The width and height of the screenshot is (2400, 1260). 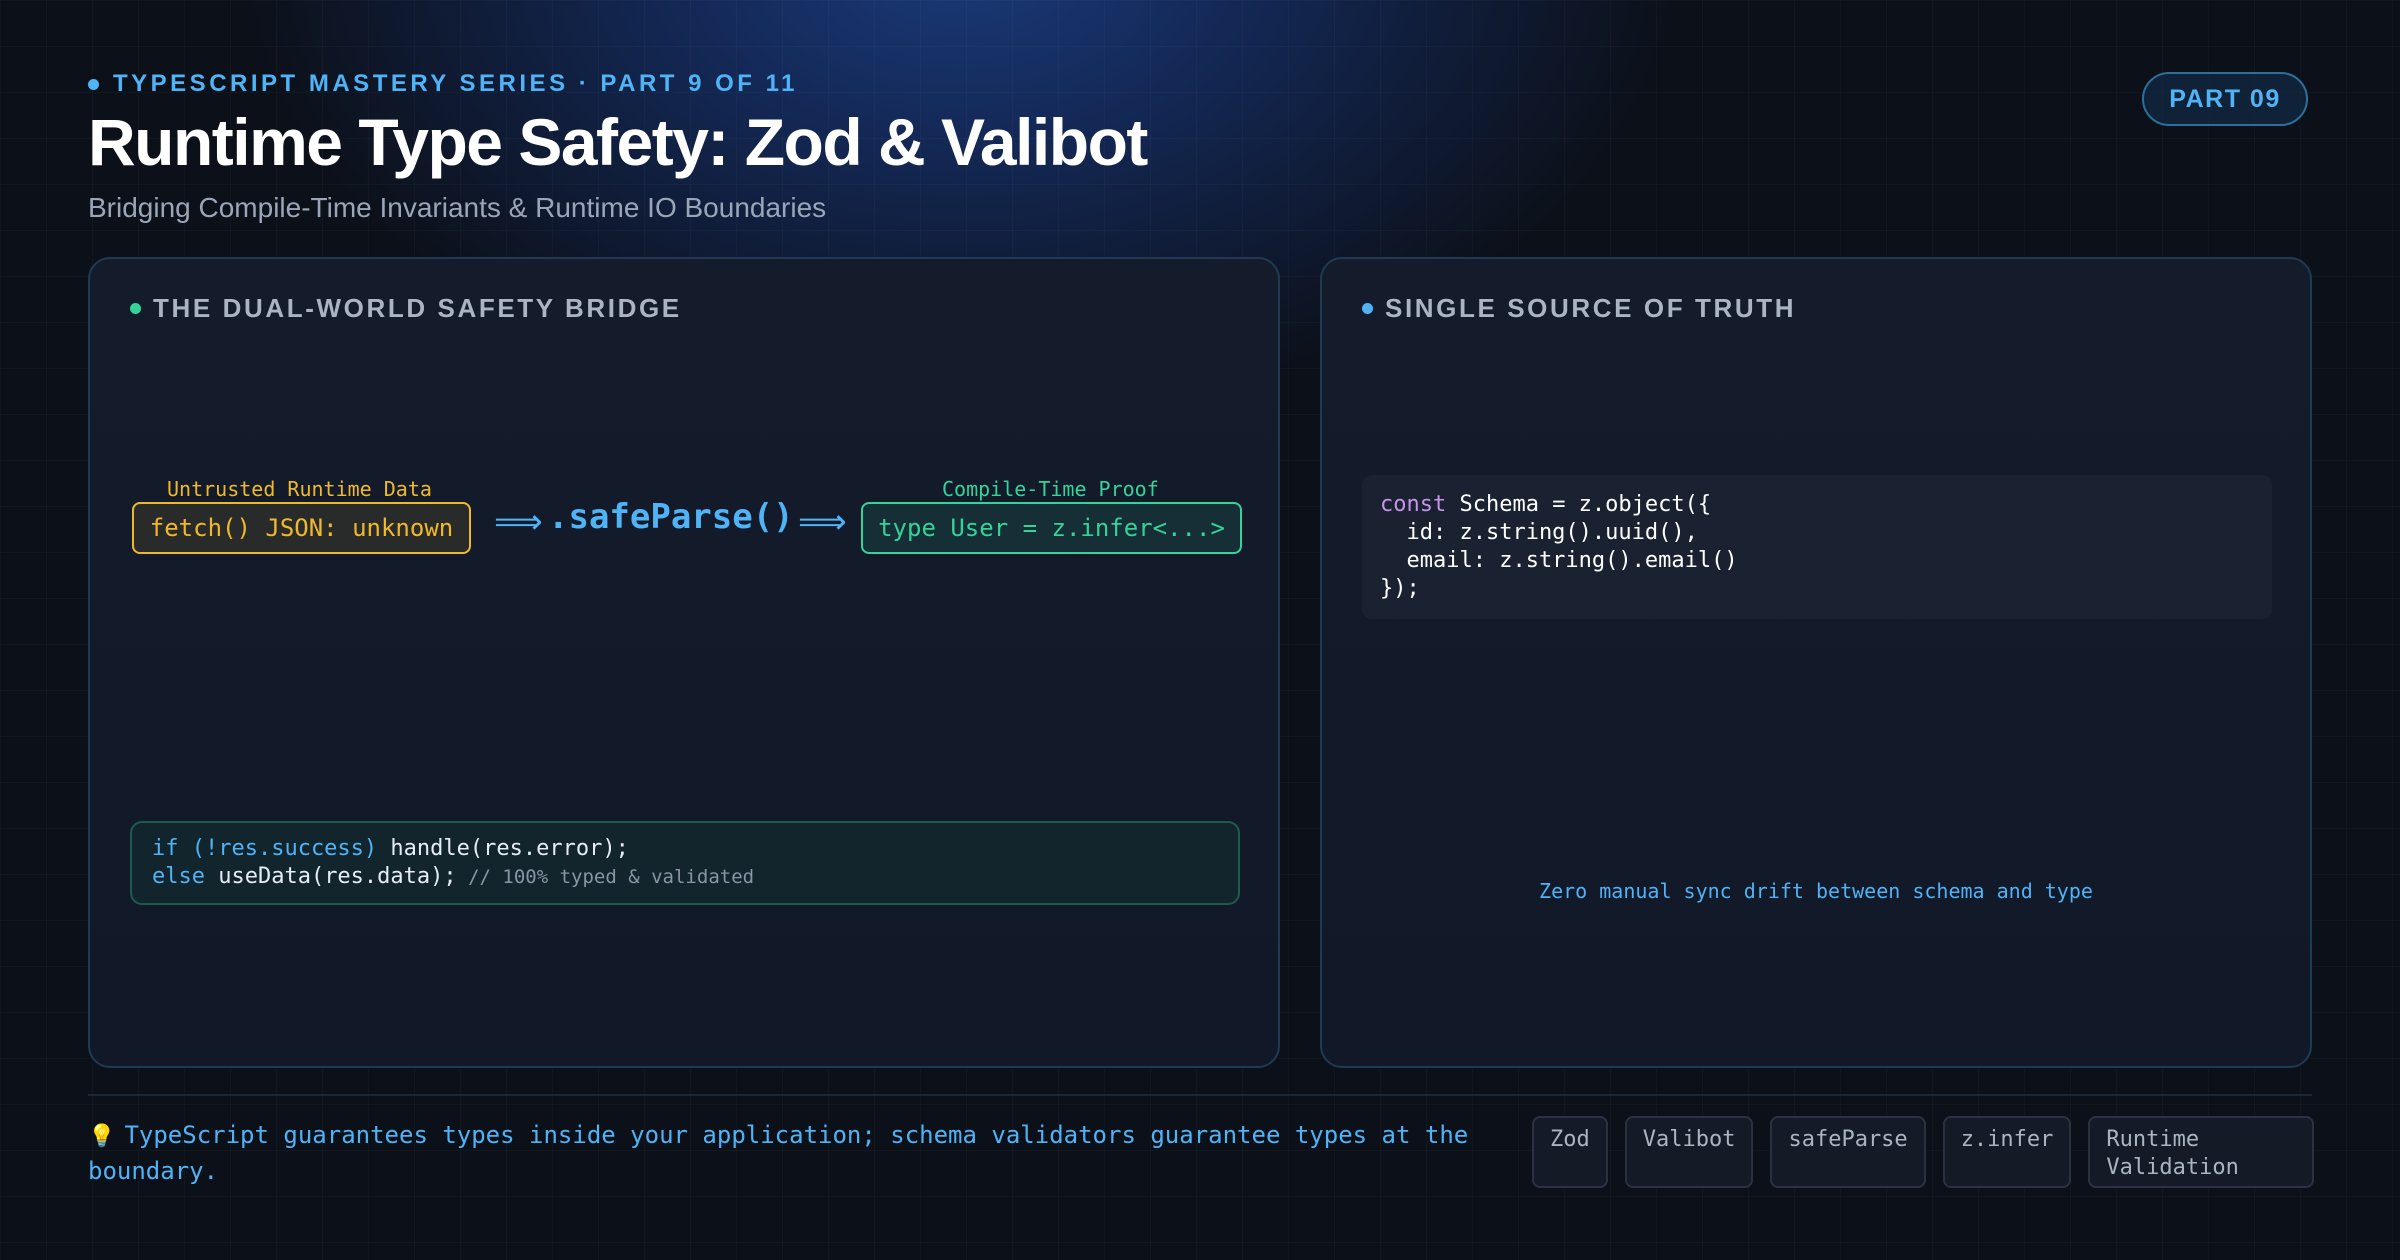 I want to click on untrusted-data-box: fetch() JSON: unknown, so click(x=301, y=528).